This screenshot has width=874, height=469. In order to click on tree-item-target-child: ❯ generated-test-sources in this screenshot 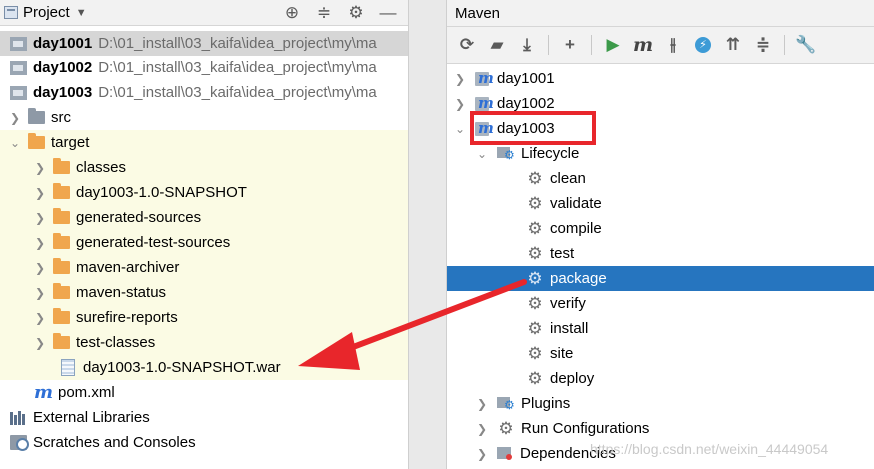, I will do `click(204, 242)`.